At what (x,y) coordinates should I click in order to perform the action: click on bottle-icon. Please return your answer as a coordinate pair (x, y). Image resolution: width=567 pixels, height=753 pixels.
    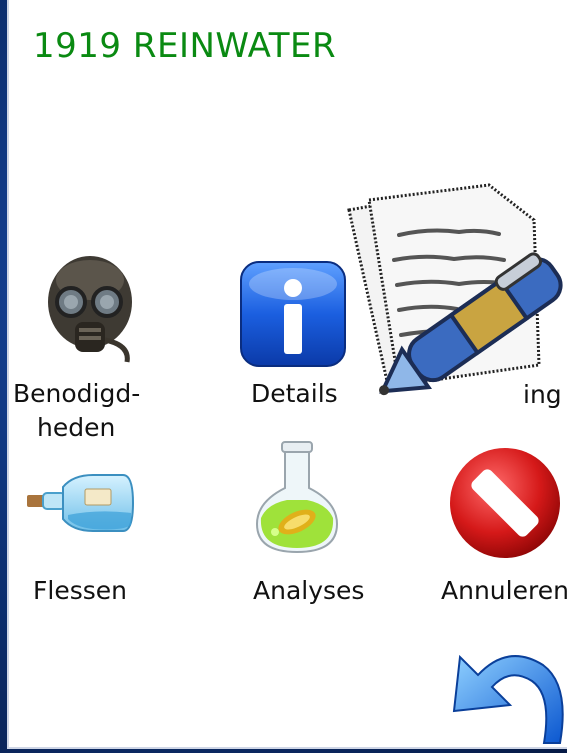
    Looking at the image, I should click on (79, 505).